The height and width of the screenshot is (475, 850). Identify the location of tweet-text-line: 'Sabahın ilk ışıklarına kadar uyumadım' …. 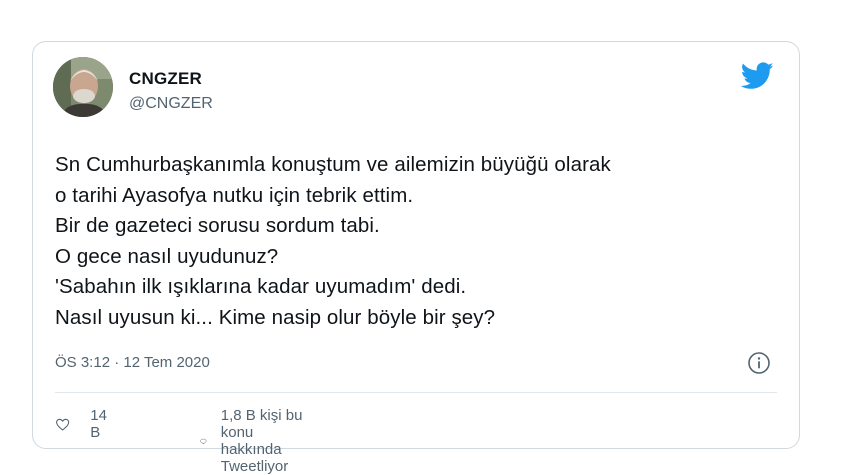
(261, 286).